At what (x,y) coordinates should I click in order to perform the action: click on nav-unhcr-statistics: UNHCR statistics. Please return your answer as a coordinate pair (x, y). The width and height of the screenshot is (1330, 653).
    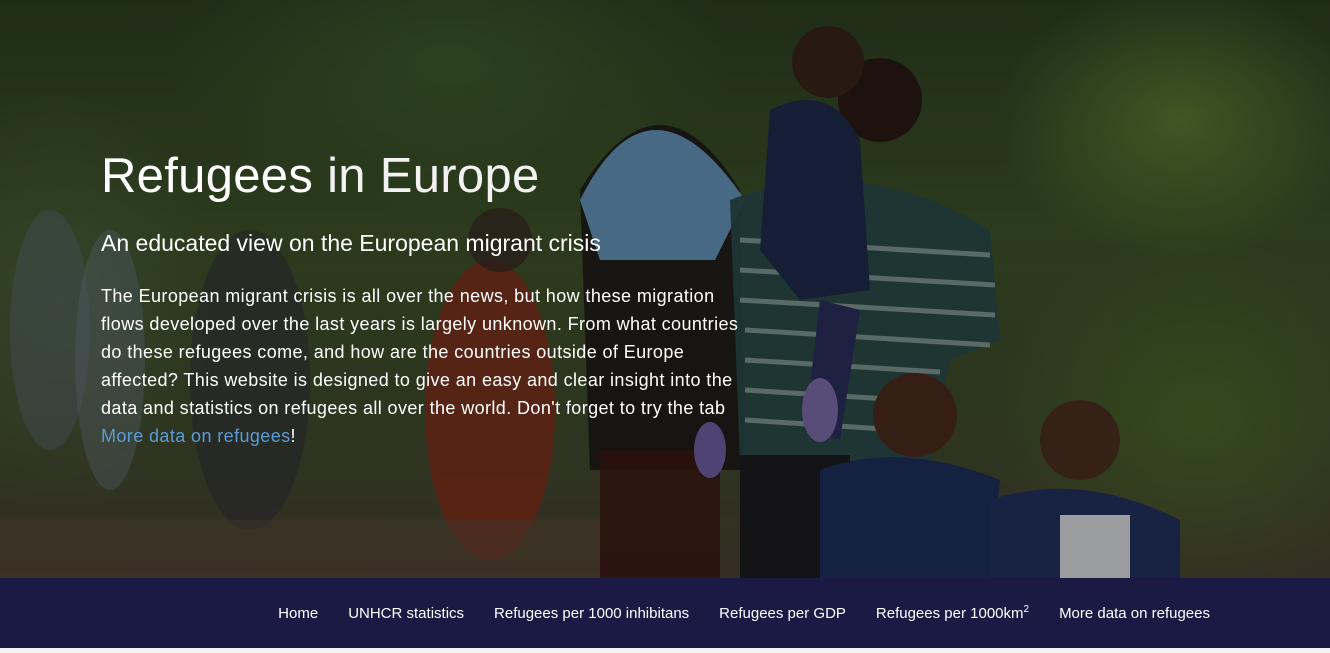
    Looking at the image, I should click on (406, 613).